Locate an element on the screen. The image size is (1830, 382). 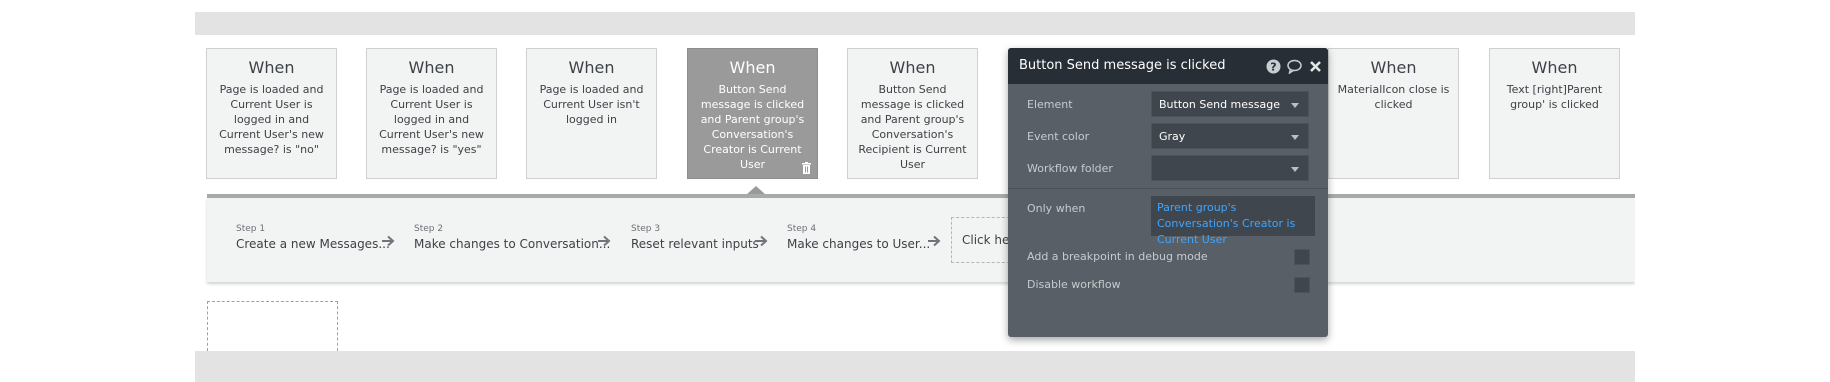
step-number: Step 1 is located at coordinates (251, 229).